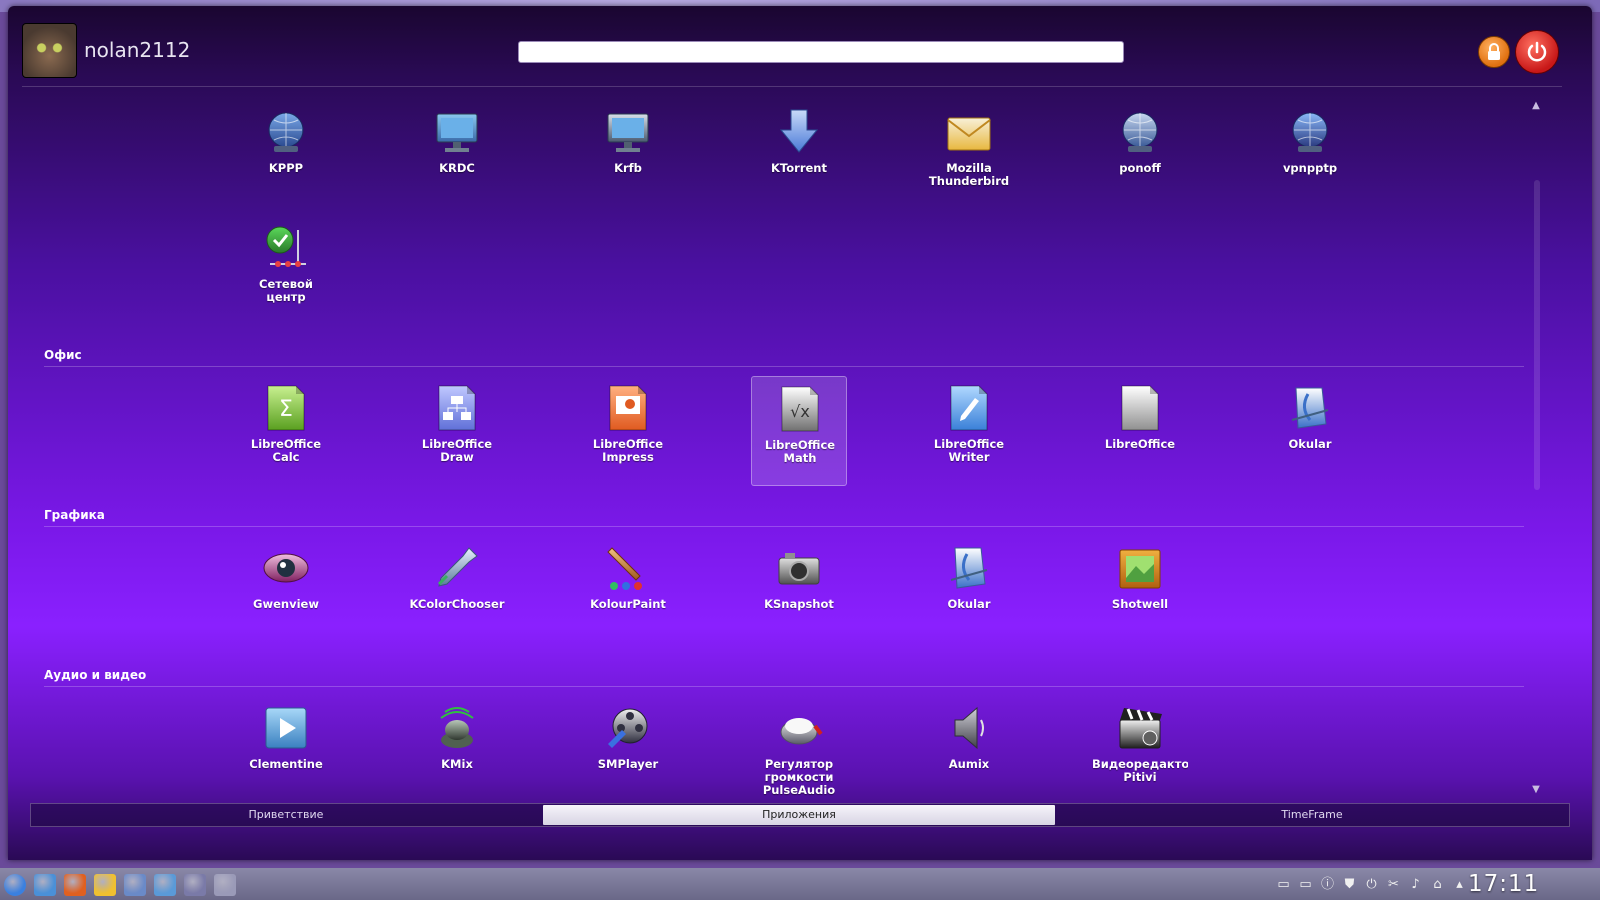 This screenshot has width=1600, height=900. I want to click on app-tile: LibreOffice Draw, so click(457, 431).